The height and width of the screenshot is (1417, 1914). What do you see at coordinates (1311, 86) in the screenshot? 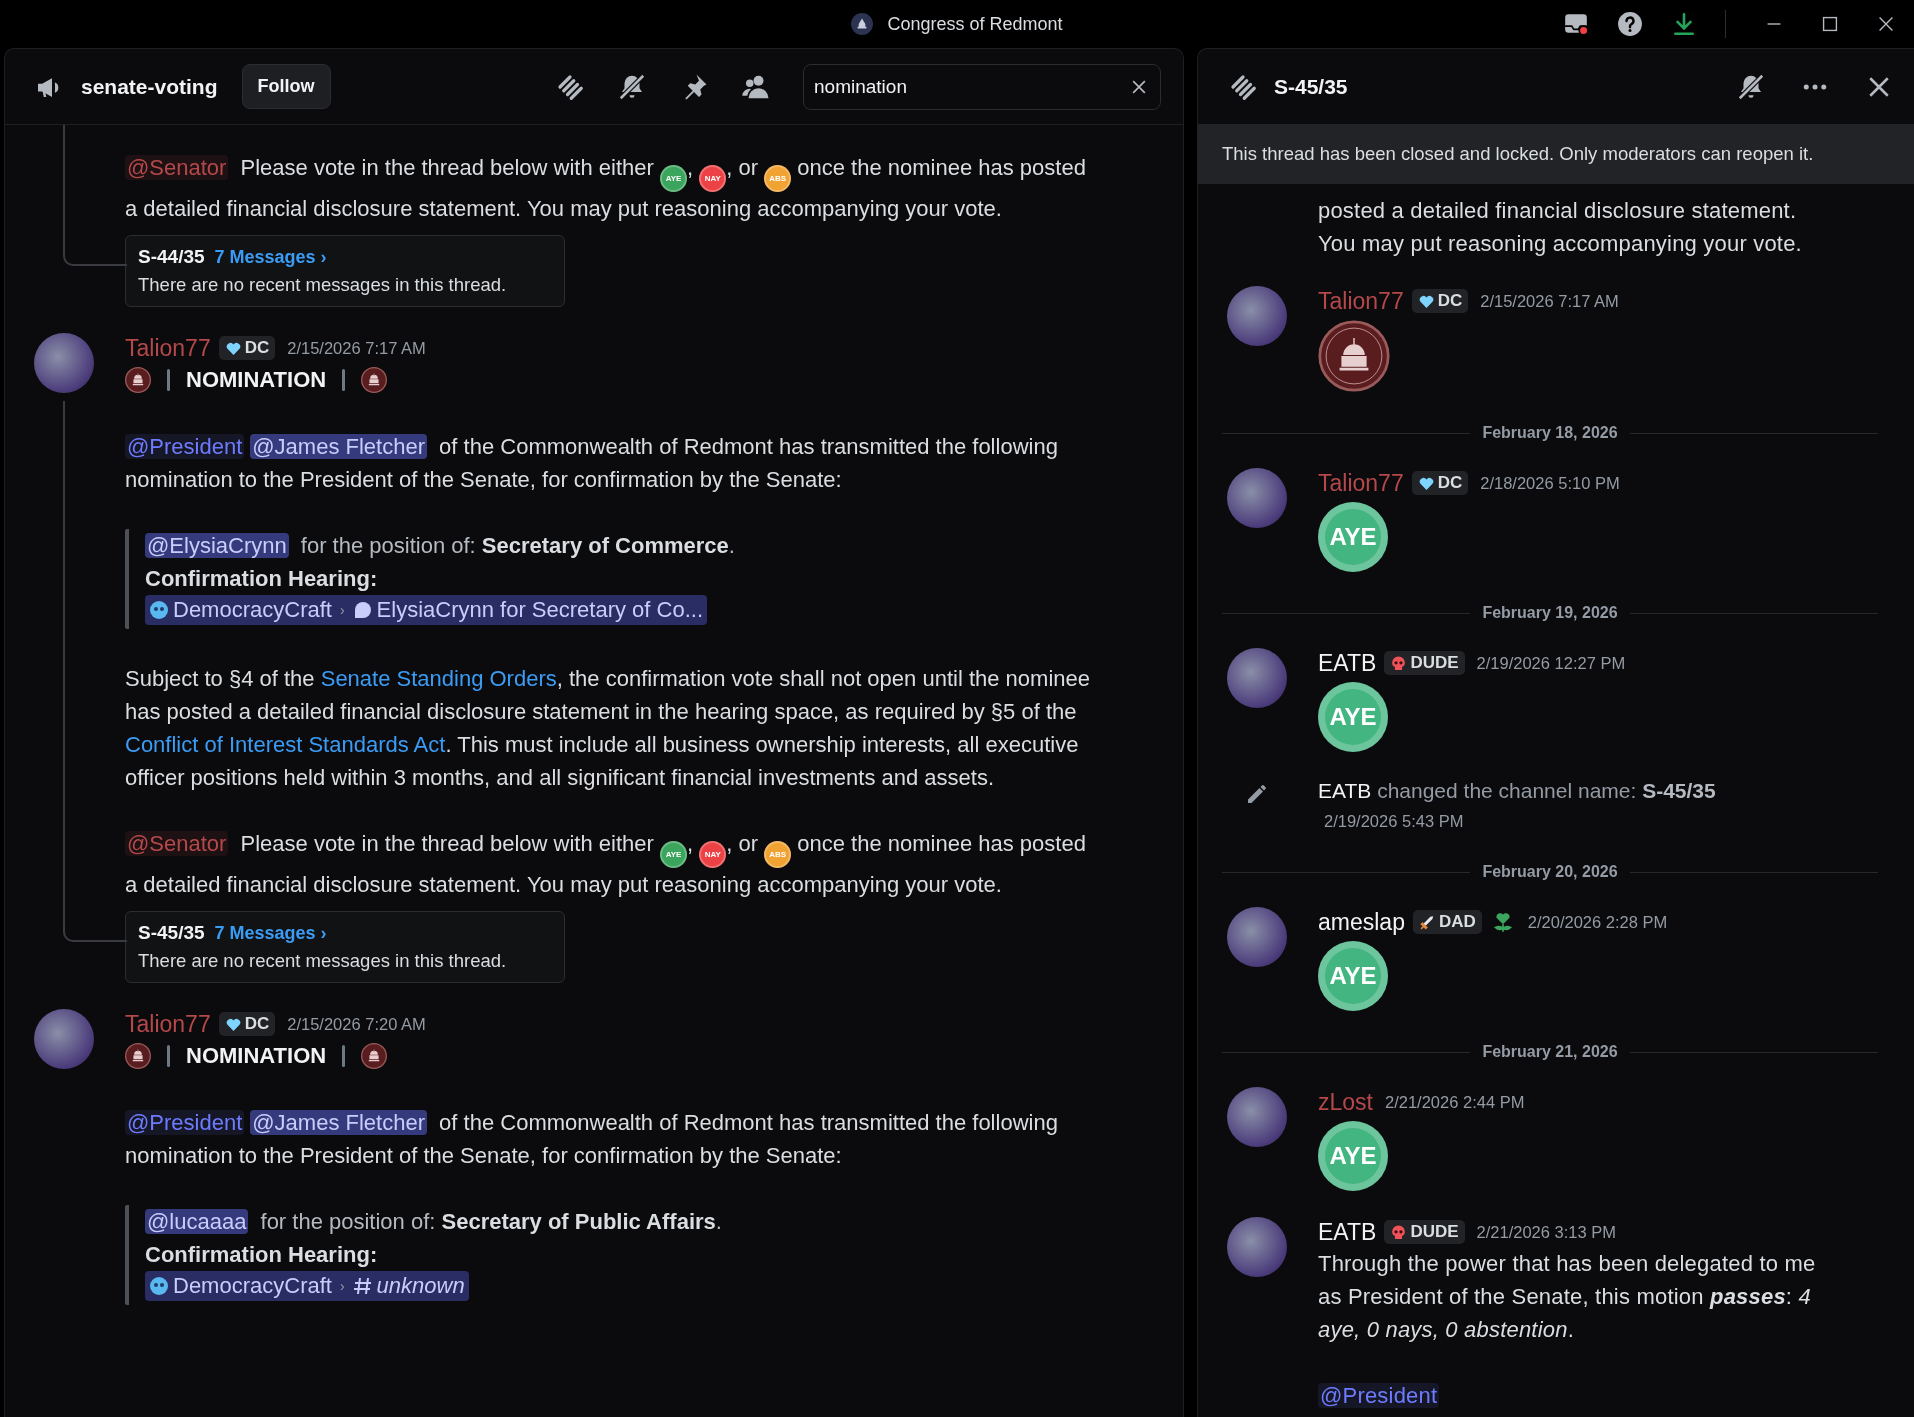
I see `thread-title: S-45/35` at bounding box center [1311, 86].